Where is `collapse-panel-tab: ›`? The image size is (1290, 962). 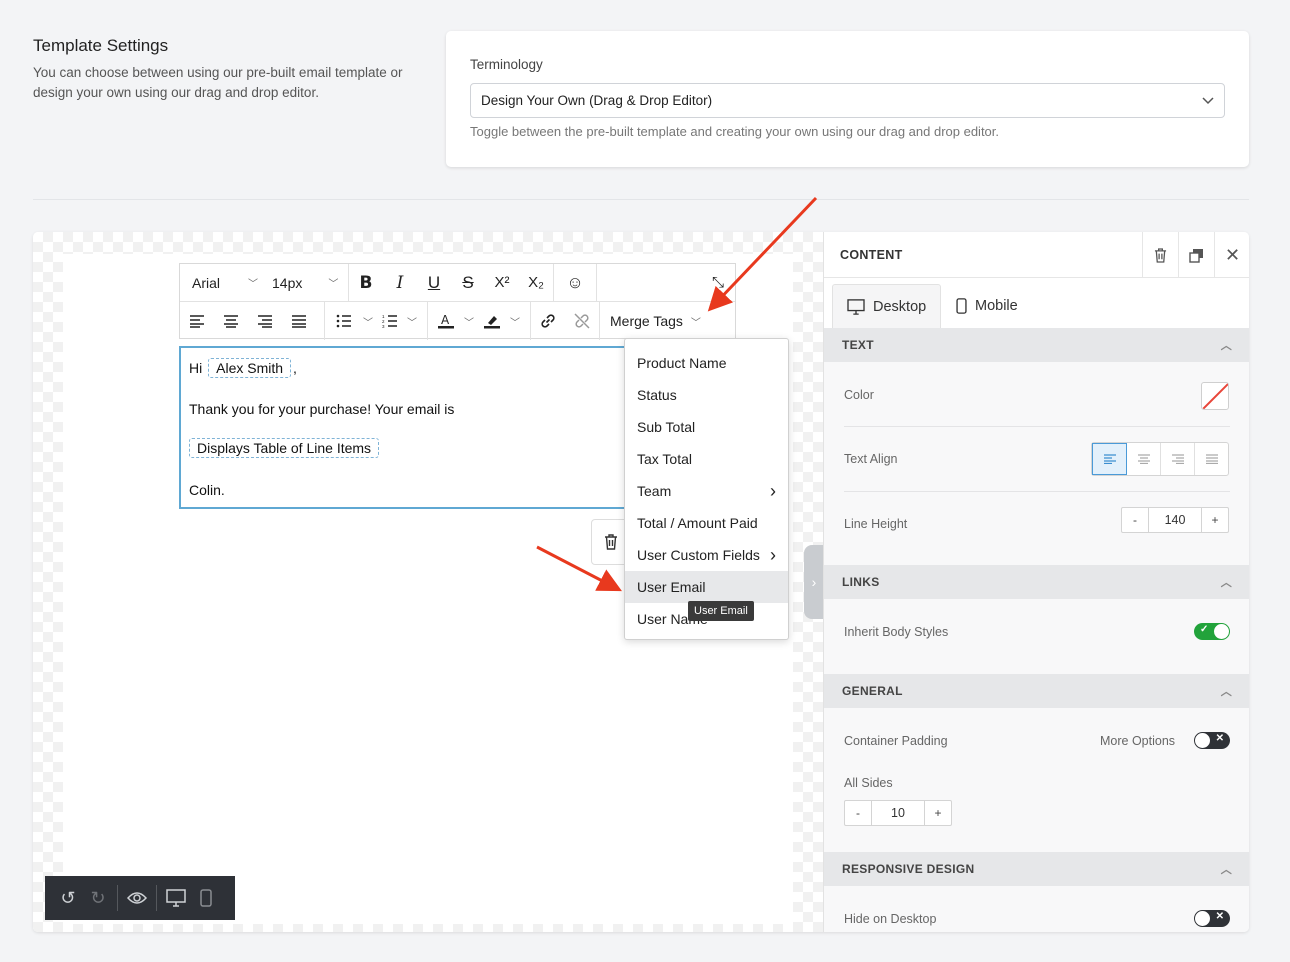
collapse-panel-tab: › is located at coordinates (814, 582).